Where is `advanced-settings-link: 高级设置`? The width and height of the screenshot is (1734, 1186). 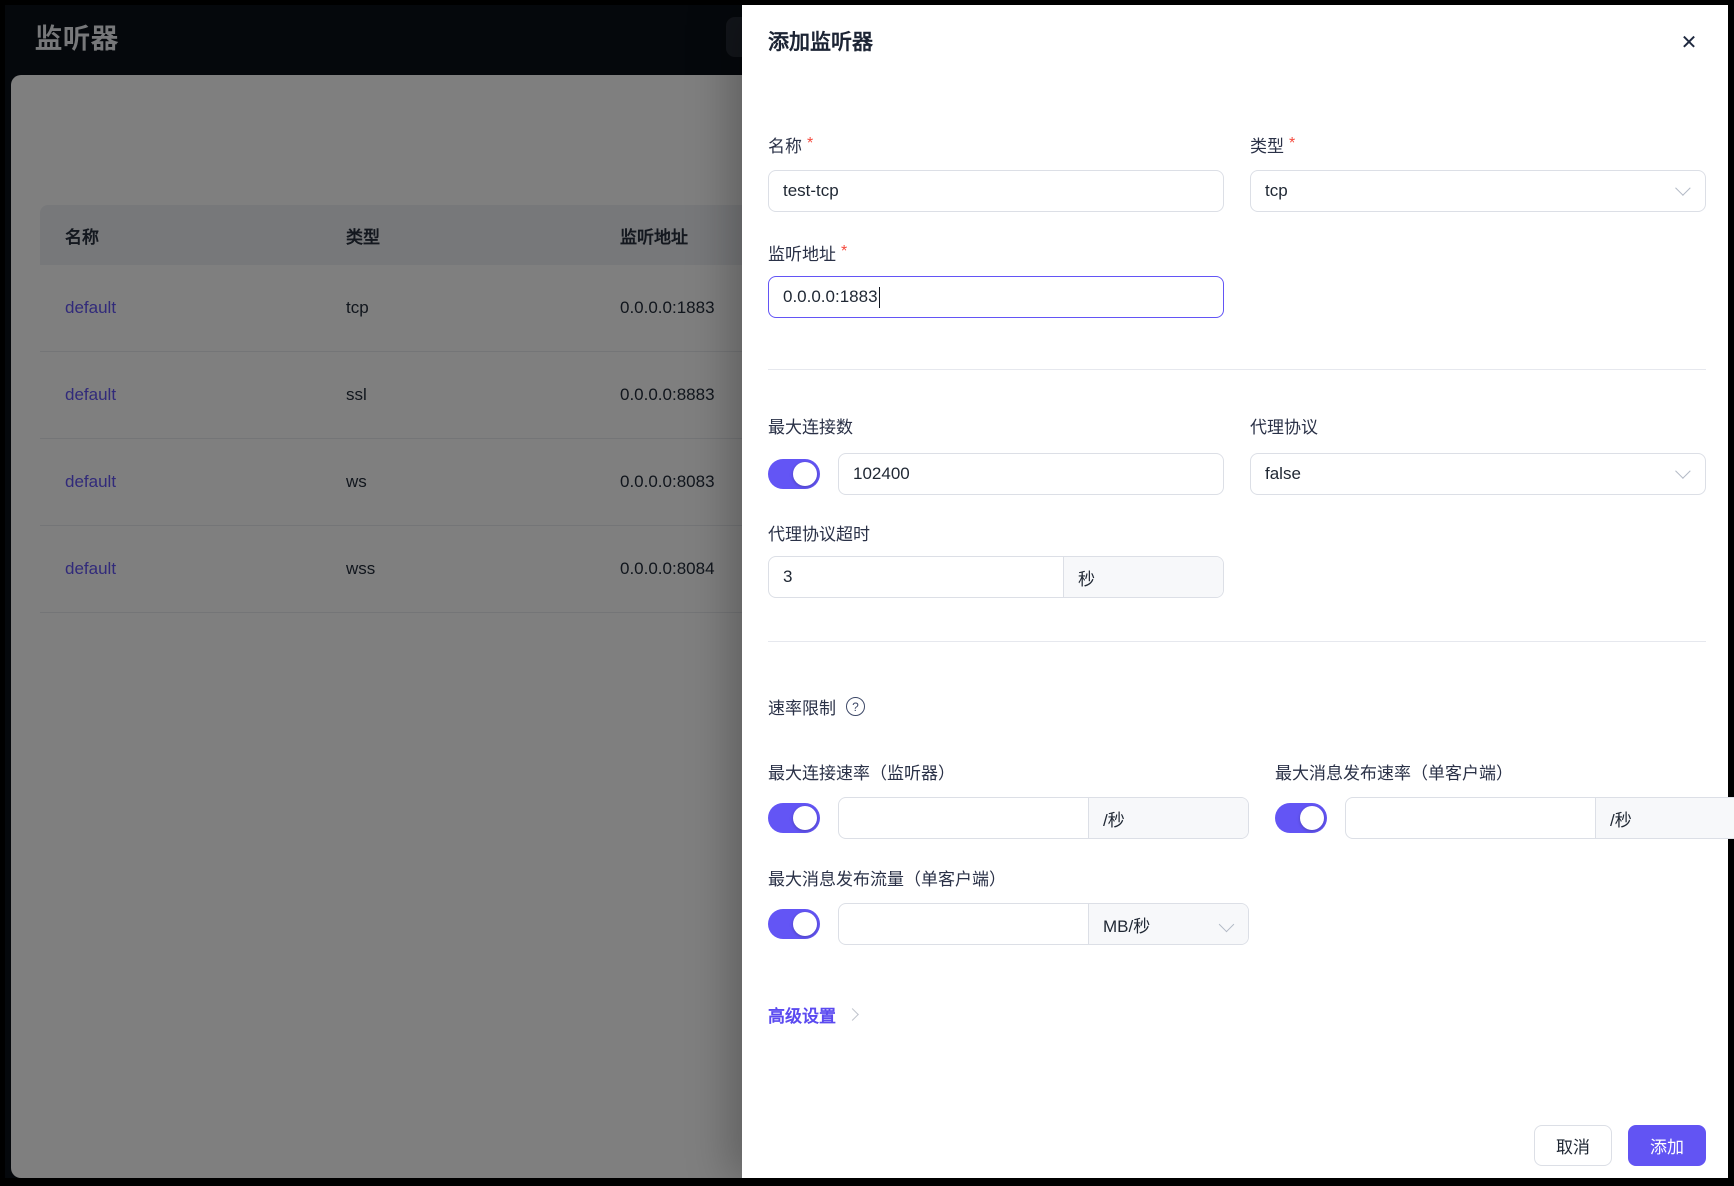 advanced-settings-link: 高级设置 is located at coordinates (813, 1014).